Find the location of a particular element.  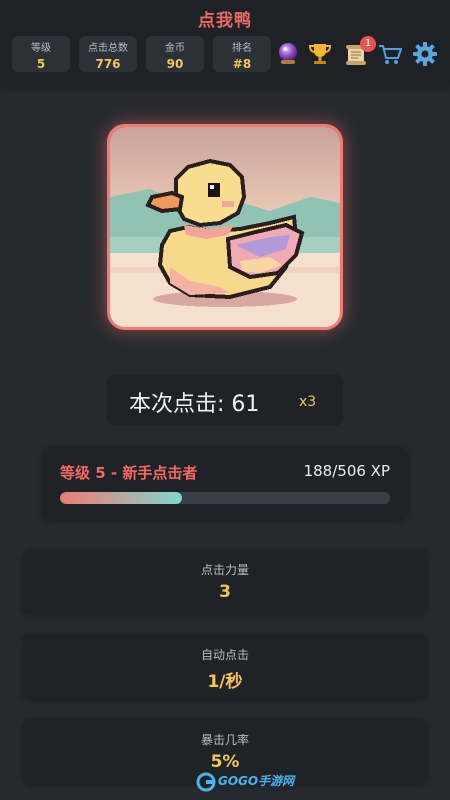

click-counter-panel: 本次点击: 61 x3 is located at coordinates (225, 400).